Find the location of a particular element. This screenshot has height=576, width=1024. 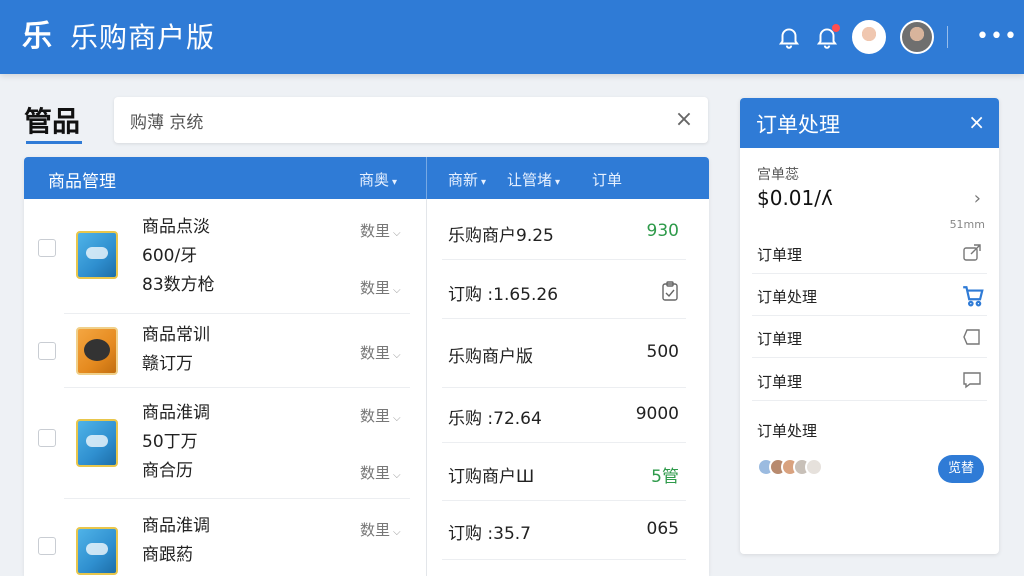

table-header: 商品管理 商奥 ▾ 商新 ▾ 让管堵 ▾ 订单 is located at coordinates (366, 178).